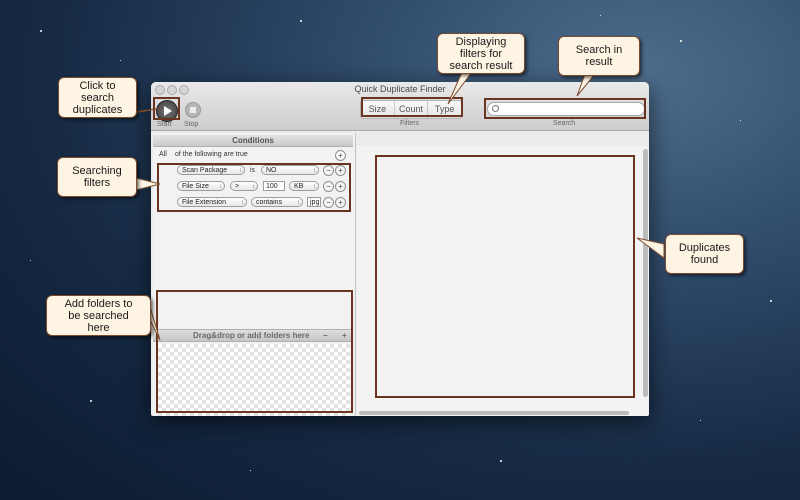 The height and width of the screenshot is (500, 800). Describe the element at coordinates (599, 56) in the screenshot. I see `search-callout: Search in result` at that location.